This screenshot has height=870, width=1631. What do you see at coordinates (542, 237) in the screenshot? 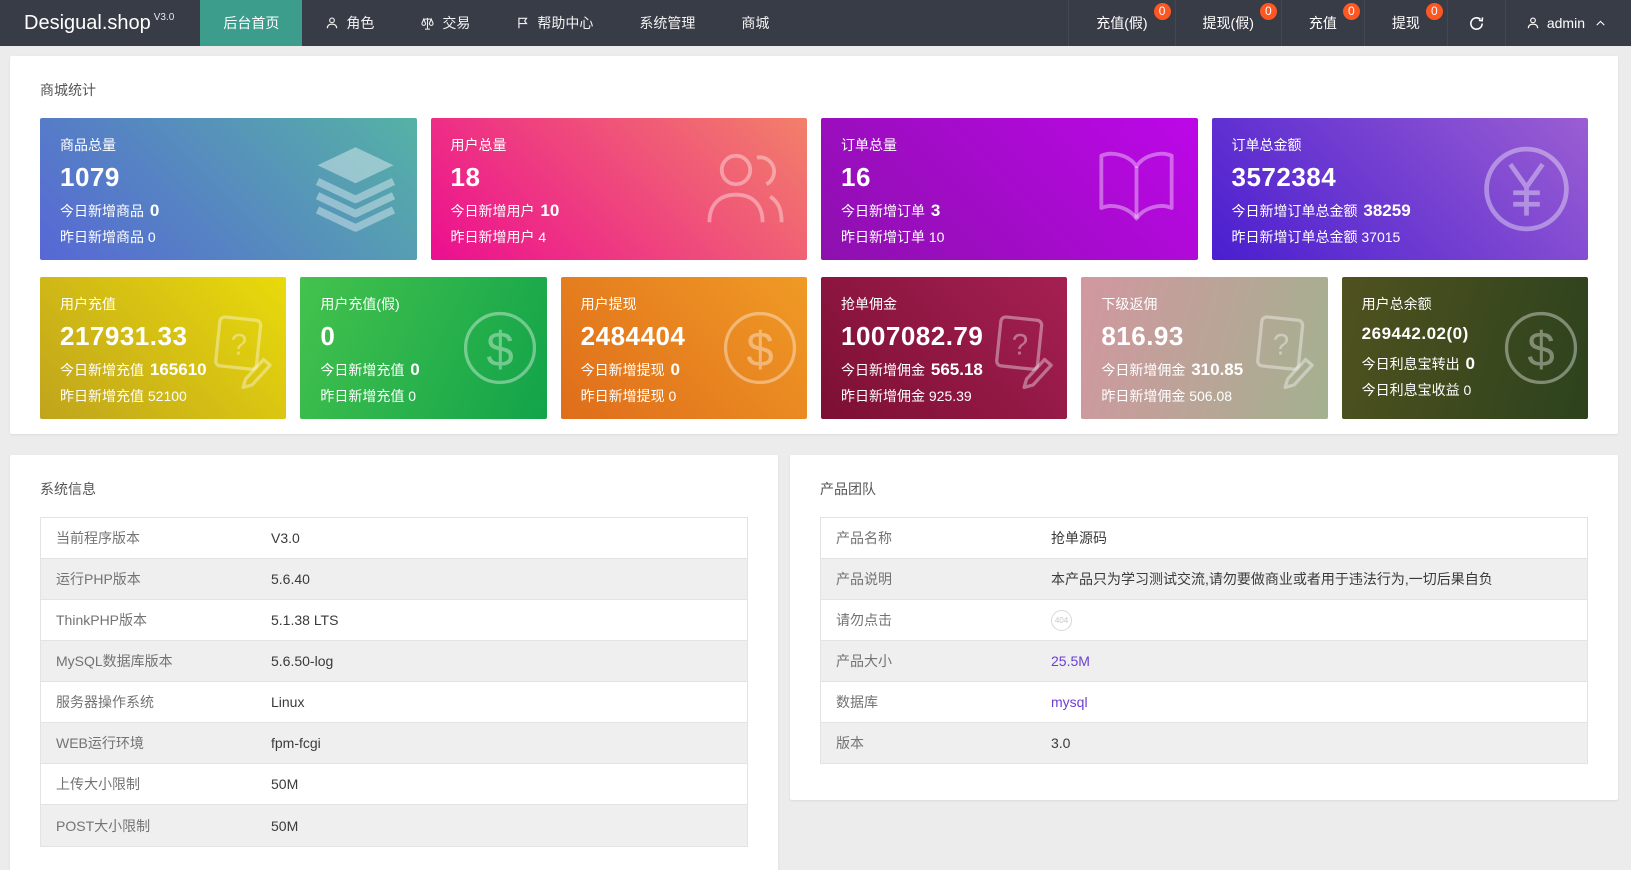
I see `stat-yesterday-value: 4` at bounding box center [542, 237].